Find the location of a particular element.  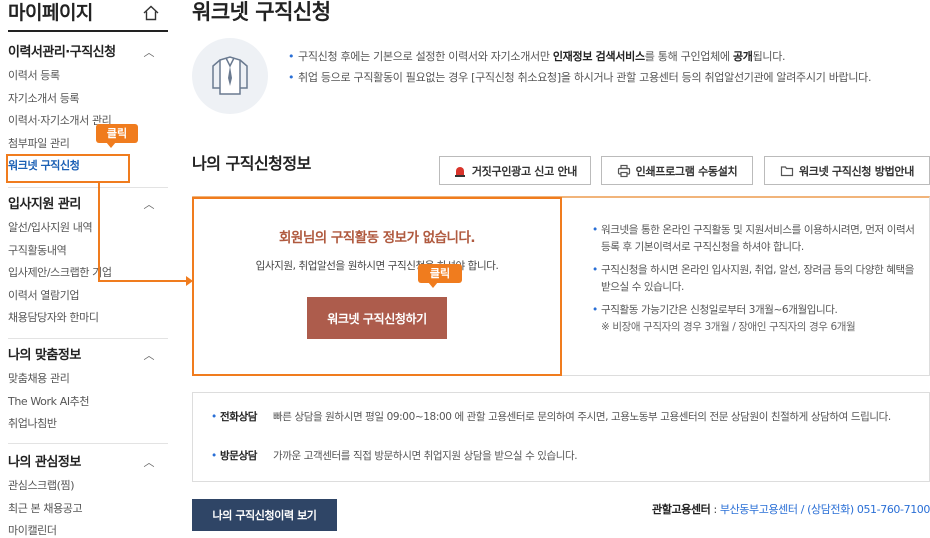

no-data-description: 입사지원, 취업알선을 원하시면 구직신청을 하셔야 합니다. is located at coordinates (377, 266).